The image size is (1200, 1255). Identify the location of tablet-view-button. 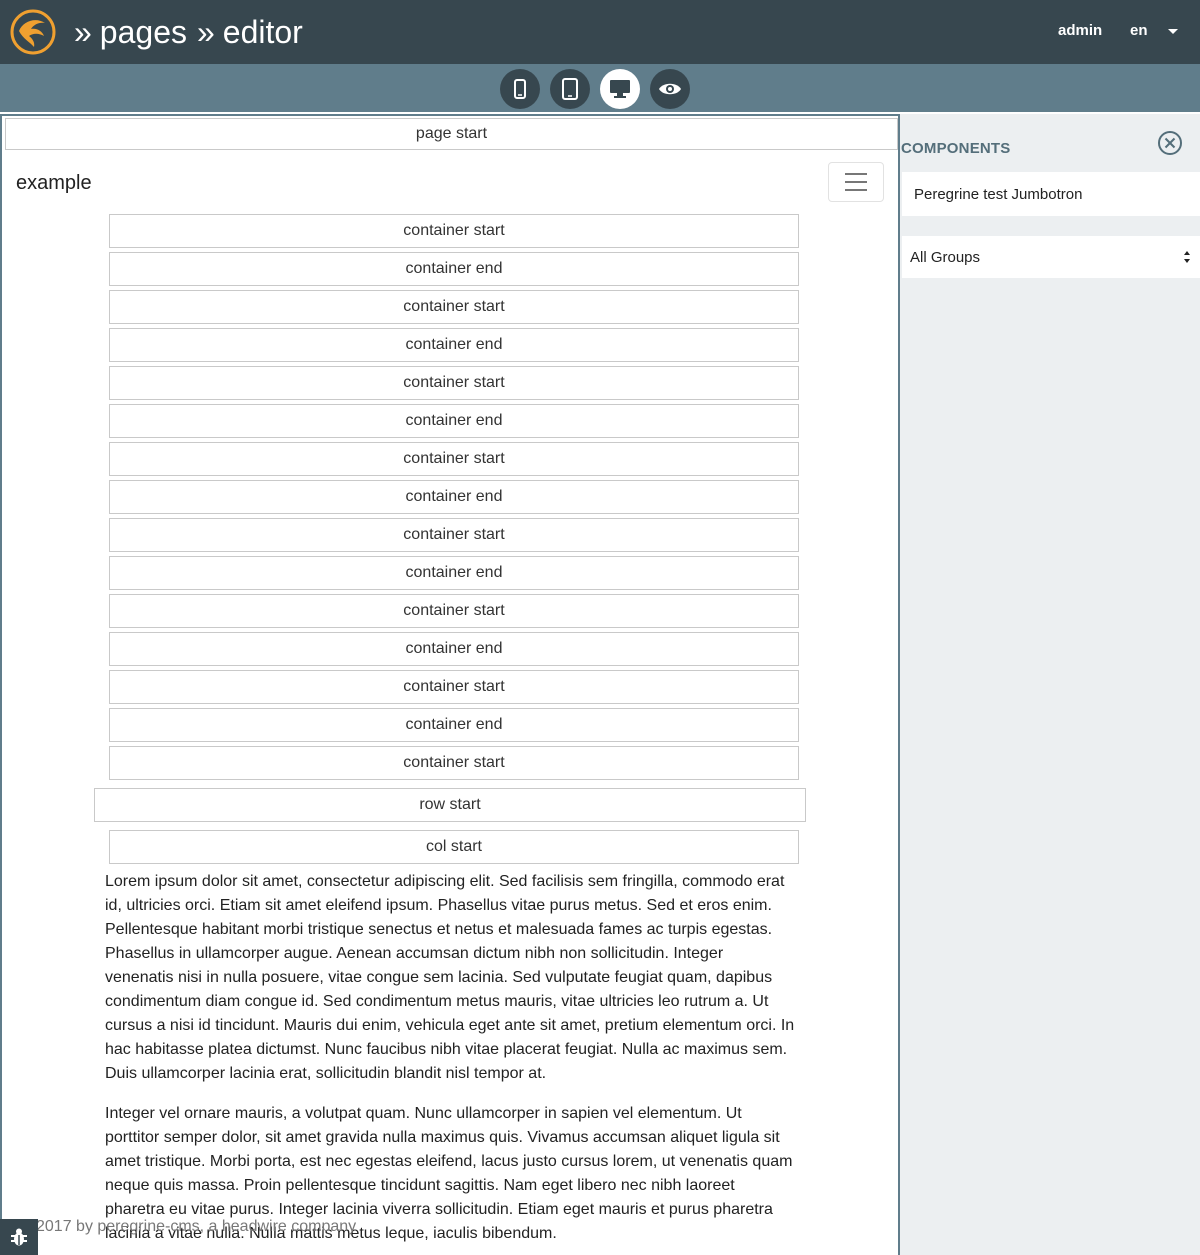
(570, 89).